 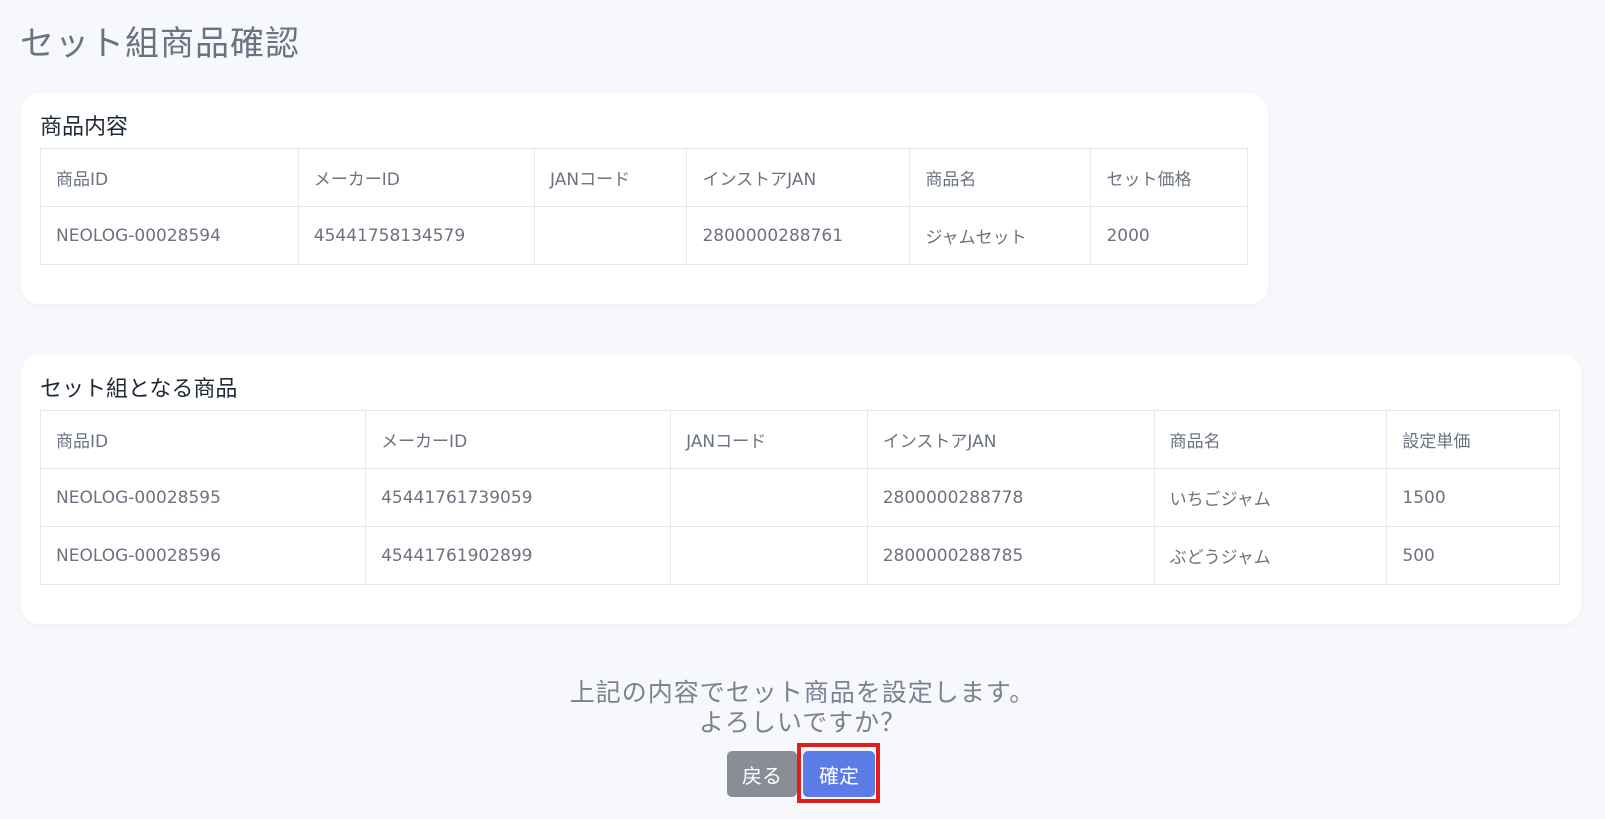 I want to click on back-button: 戻る, so click(x=762, y=774).